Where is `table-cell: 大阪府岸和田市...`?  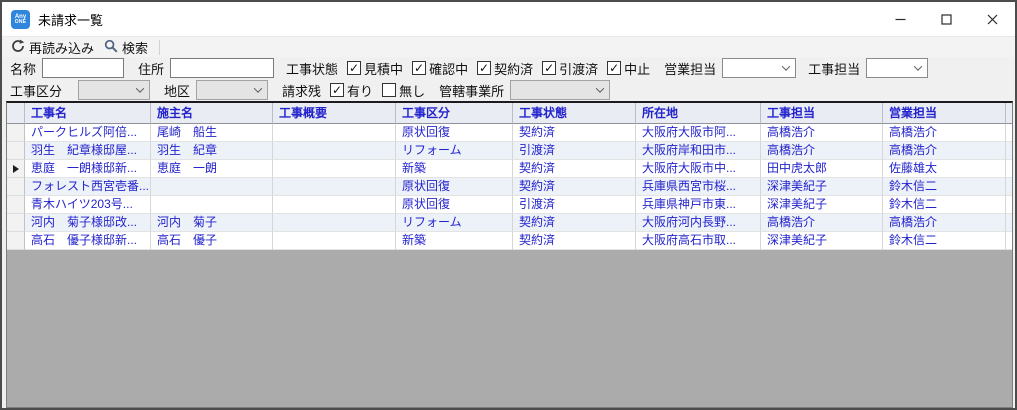
table-cell: 大阪府岸和田市... is located at coordinates (698, 151).